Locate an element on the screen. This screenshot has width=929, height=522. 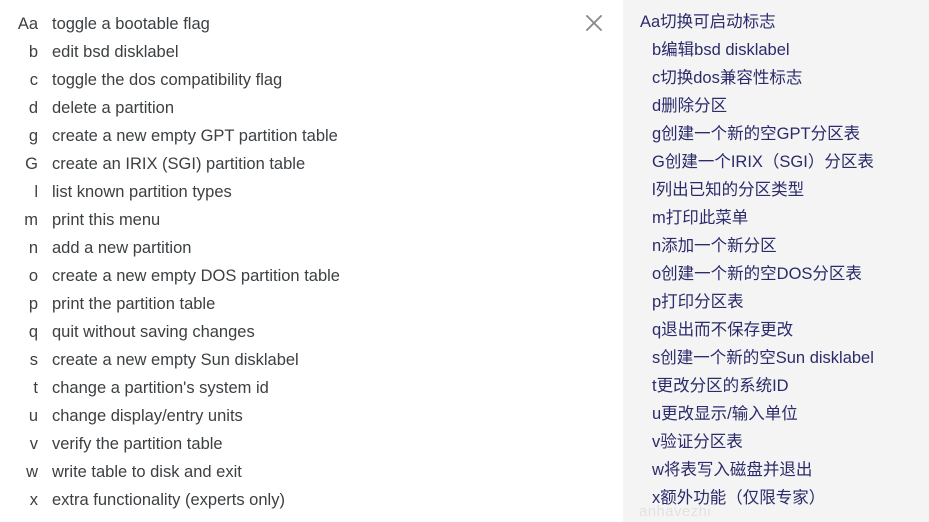
list-item: p print the partition table is located at coordinates (311, 304).